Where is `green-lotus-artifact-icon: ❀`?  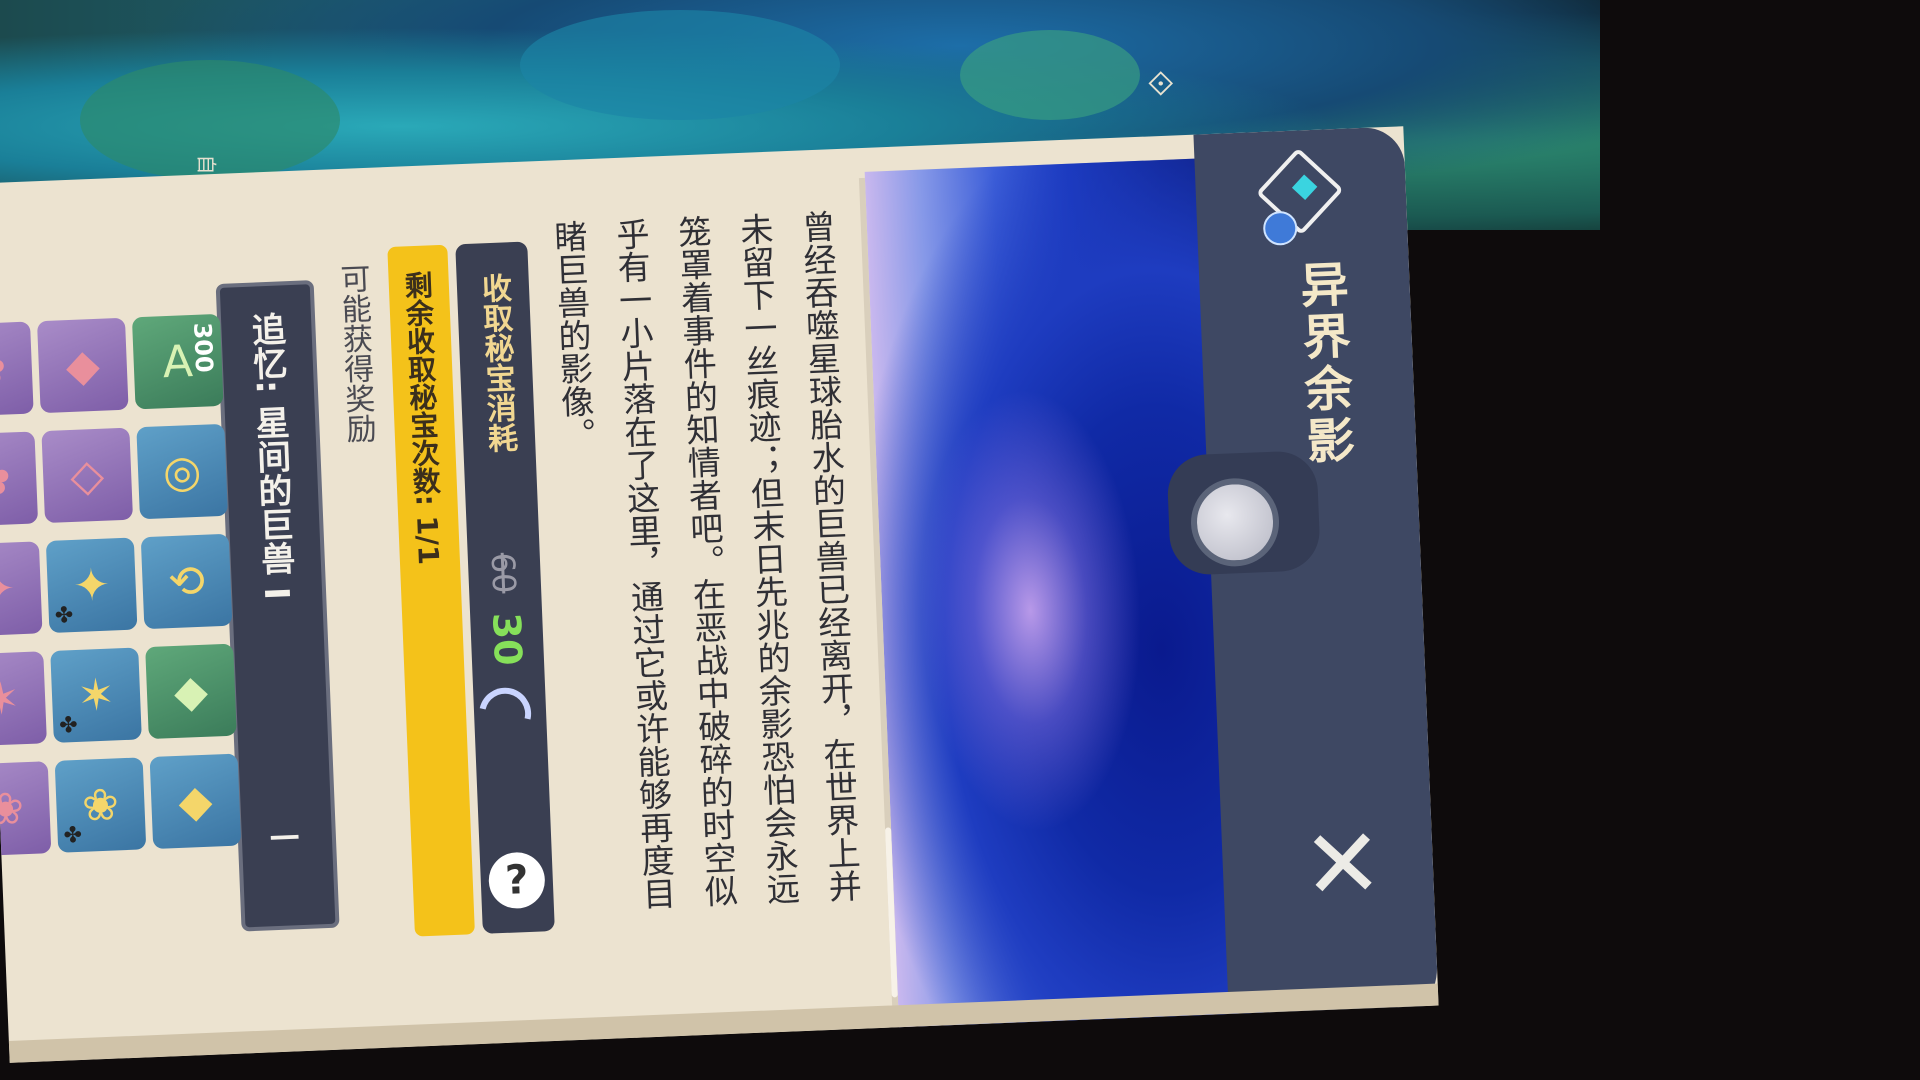 green-lotus-artifact-icon: ❀ is located at coordinates (12, 809).